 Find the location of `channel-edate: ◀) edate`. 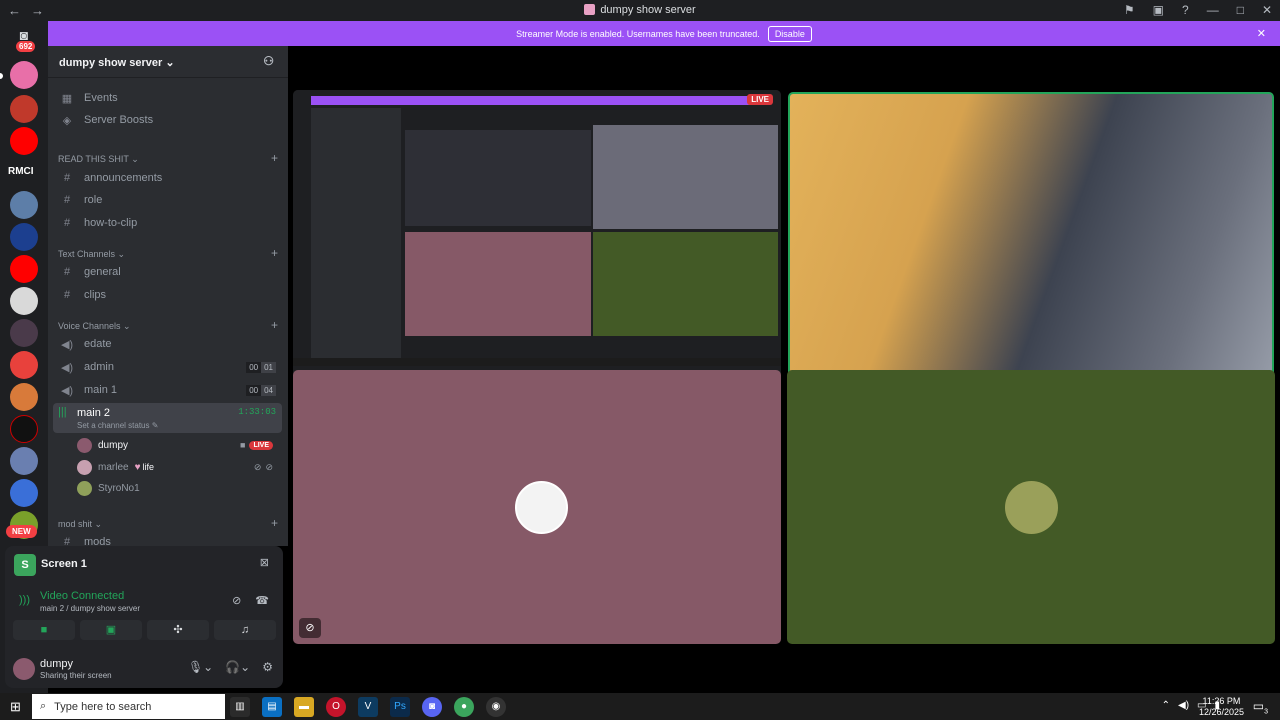

channel-edate: ◀) edate is located at coordinates (170, 344).